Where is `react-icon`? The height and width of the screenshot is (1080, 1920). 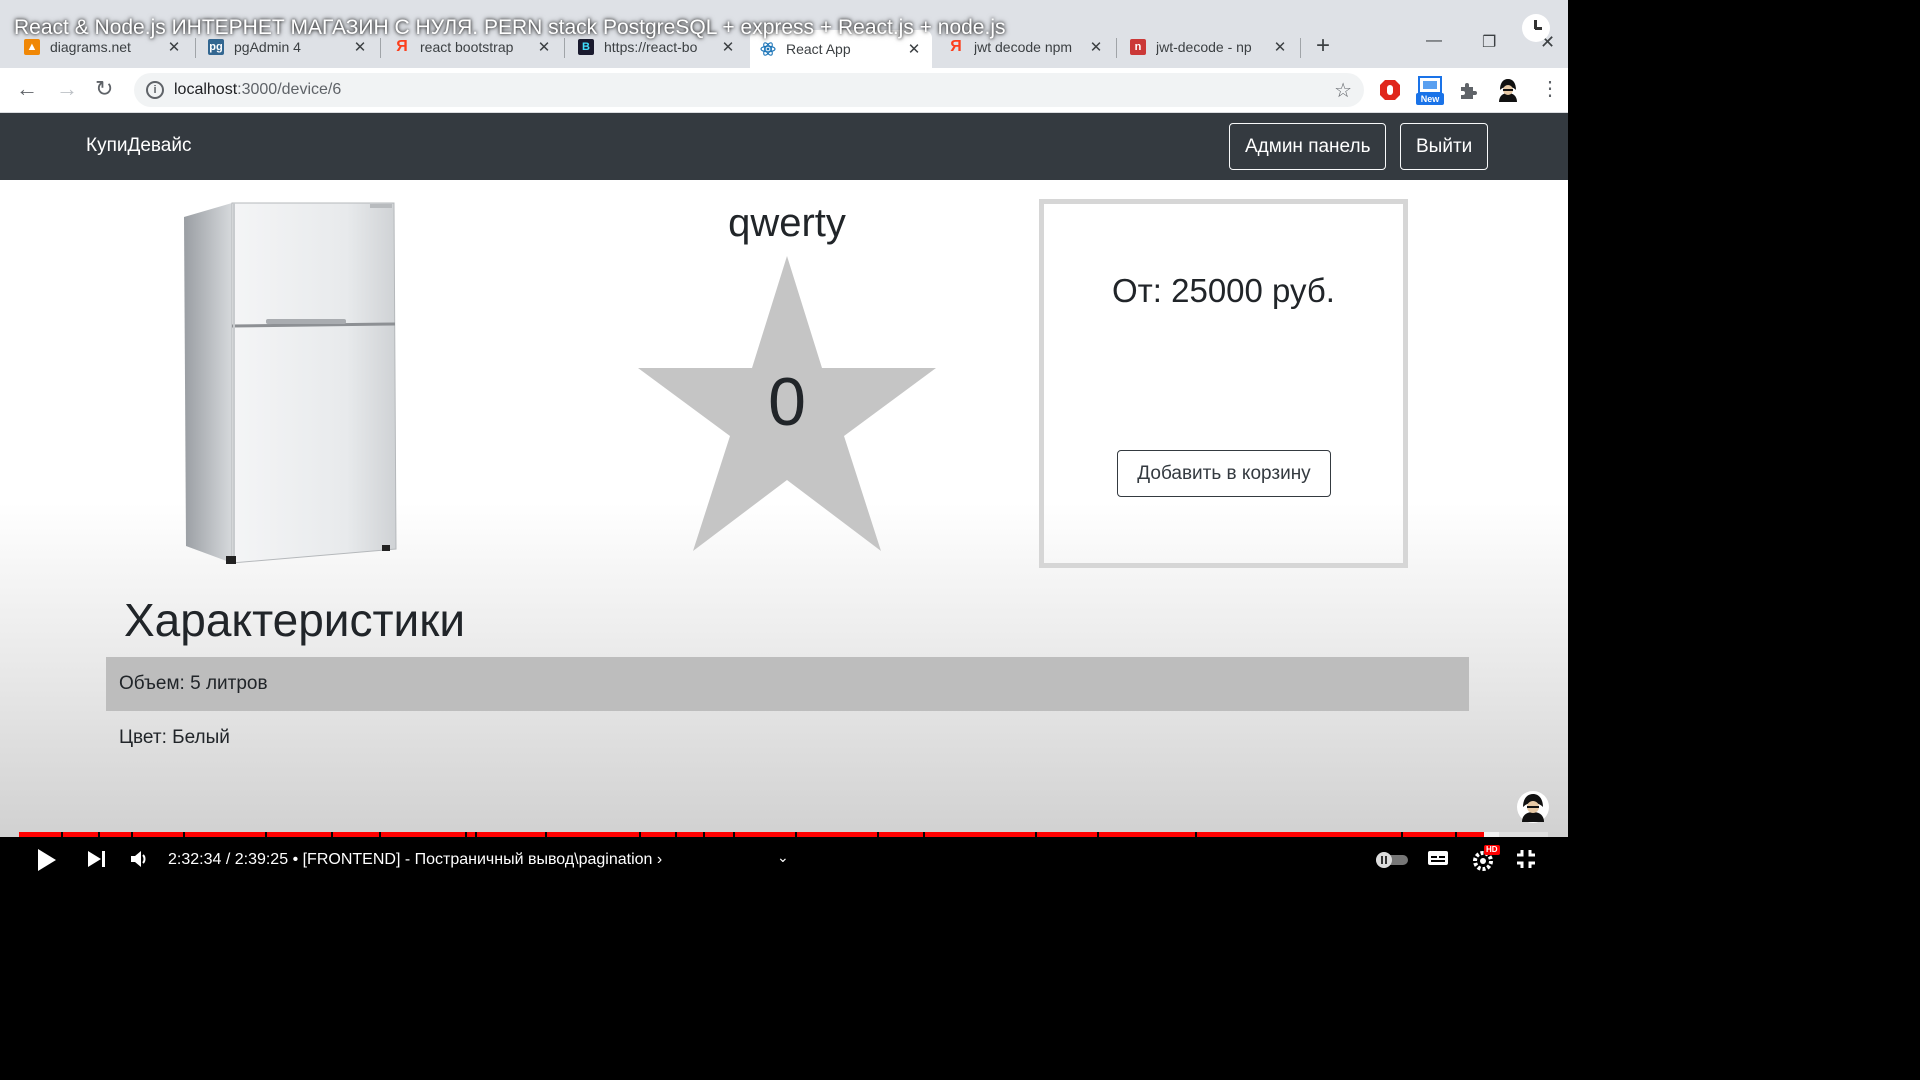
react-icon is located at coordinates (768, 49).